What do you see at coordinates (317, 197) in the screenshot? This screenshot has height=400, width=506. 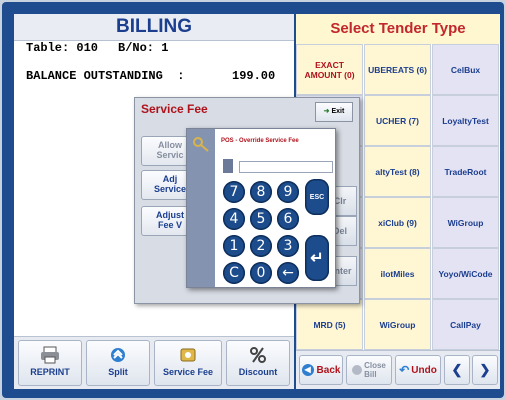 I see `esc-key: ESC` at bounding box center [317, 197].